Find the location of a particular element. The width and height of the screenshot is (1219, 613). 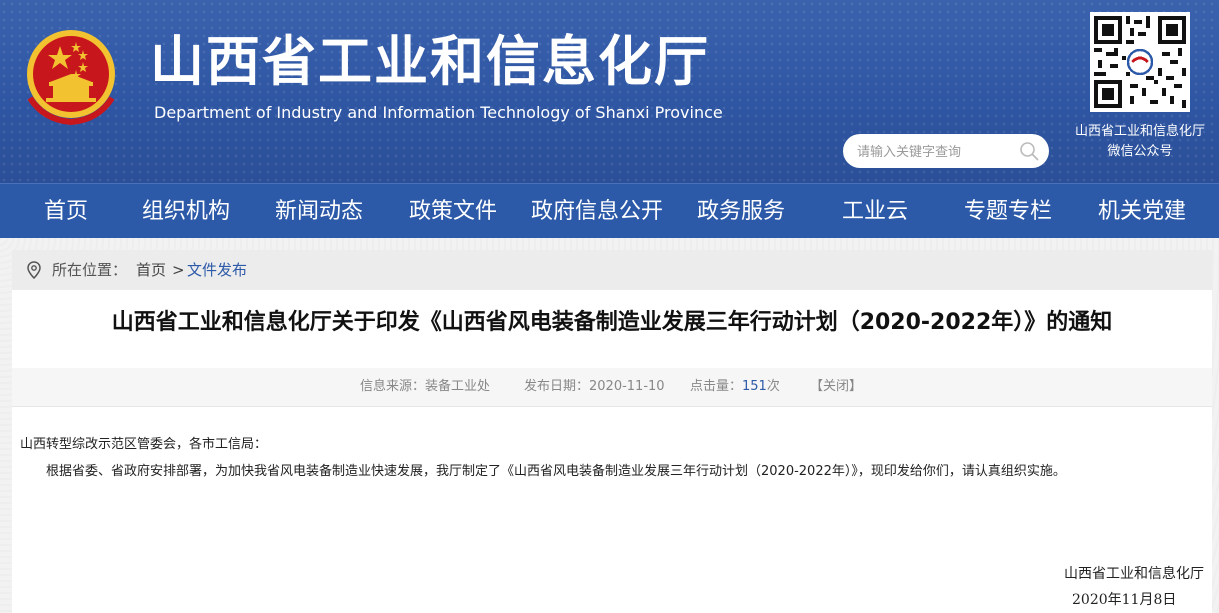

article-sign-date: 2020年11月8日 is located at coordinates (1124, 600).